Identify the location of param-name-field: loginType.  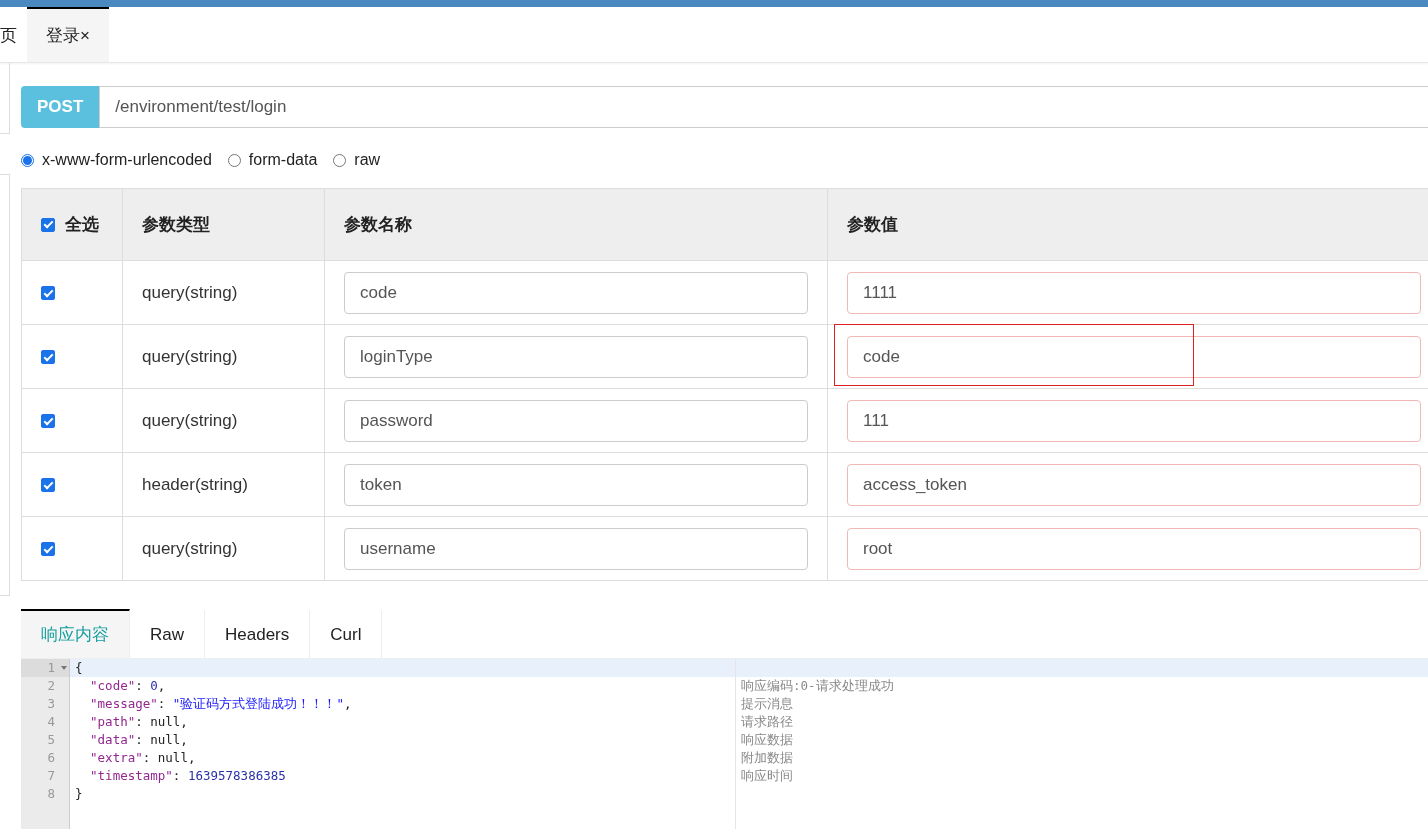
(576, 356).